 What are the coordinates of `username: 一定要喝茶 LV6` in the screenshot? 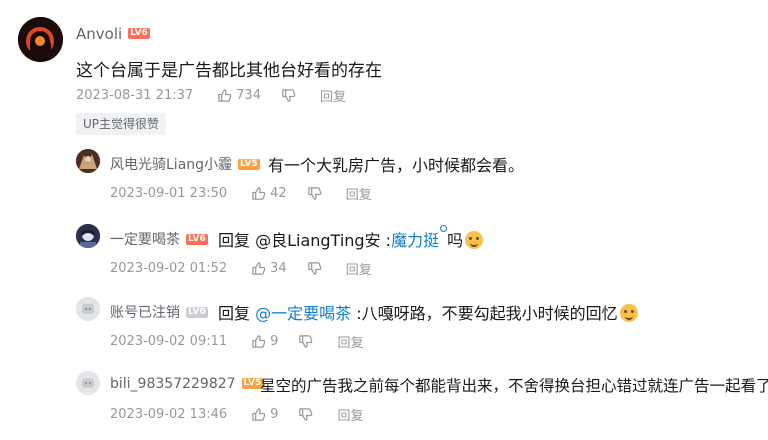 It's located at (159, 239).